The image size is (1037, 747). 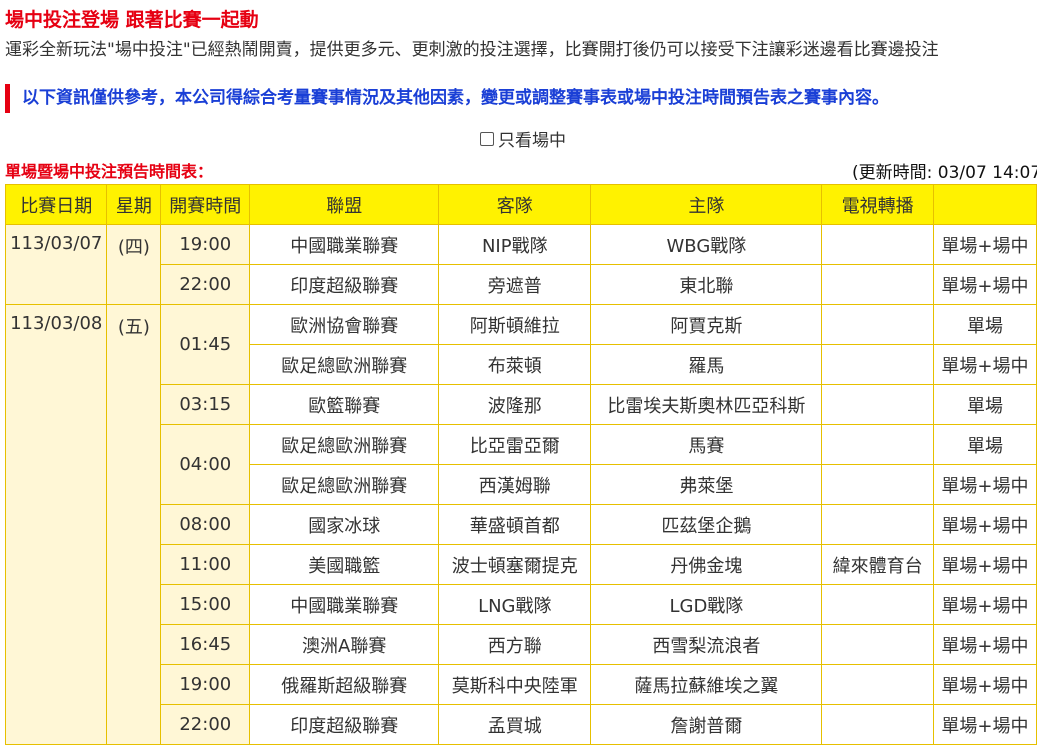 What do you see at coordinates (515, 404) in the screenshot?
I see `away-team-cell: 波隆那` at bounding box center [515, 404].